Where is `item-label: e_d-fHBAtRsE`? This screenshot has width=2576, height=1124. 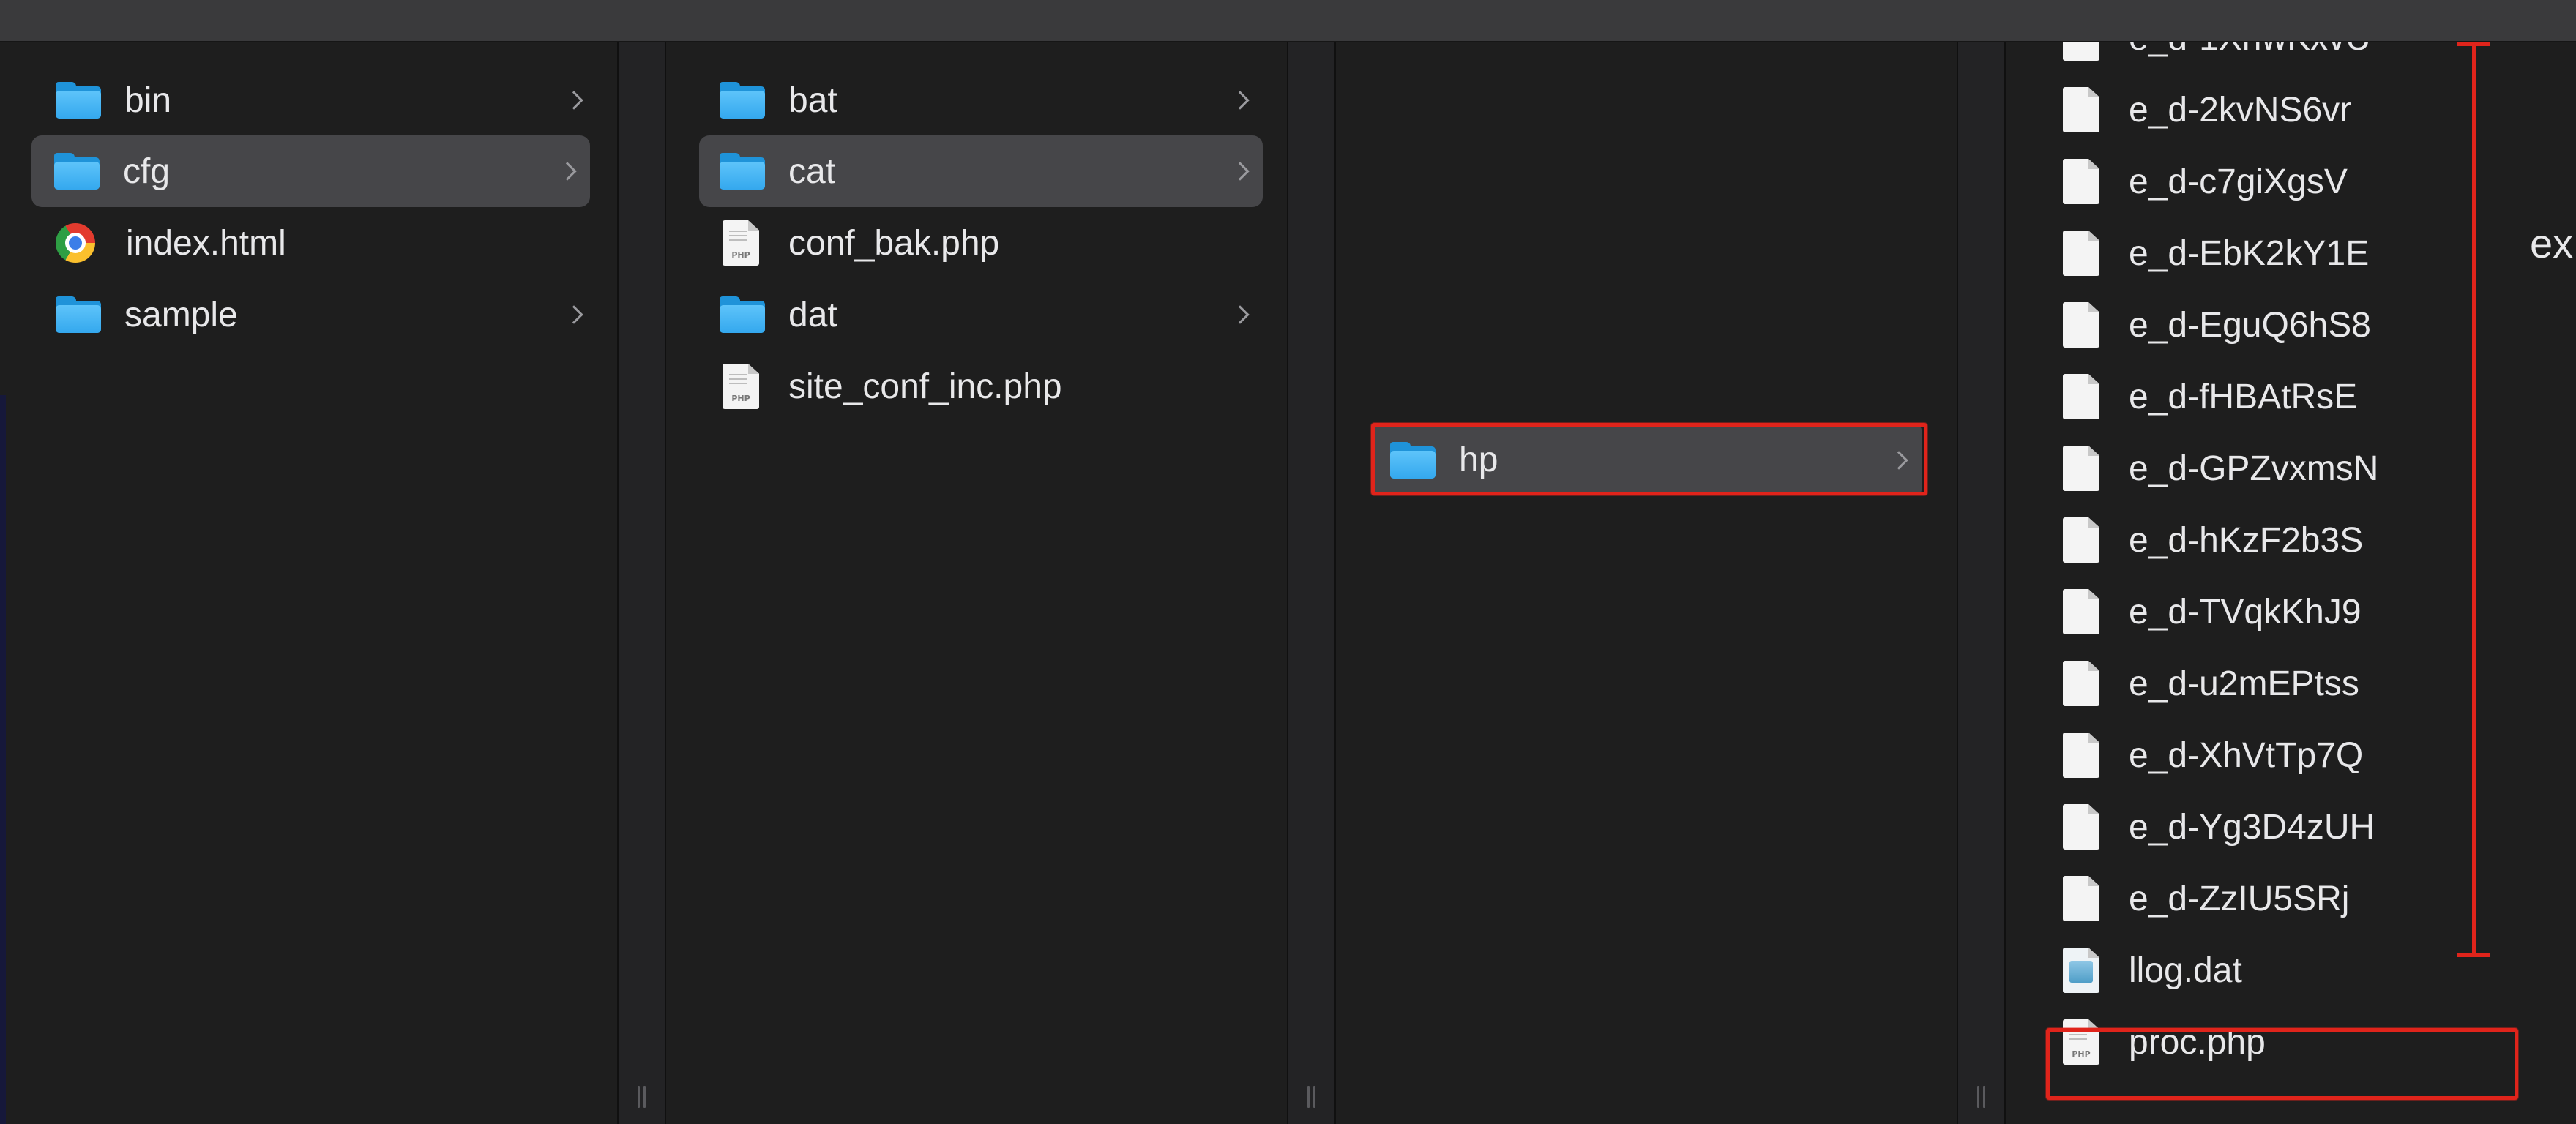 item-label: e_d-fHBAtRsE is located at coordinates (2243, 396).